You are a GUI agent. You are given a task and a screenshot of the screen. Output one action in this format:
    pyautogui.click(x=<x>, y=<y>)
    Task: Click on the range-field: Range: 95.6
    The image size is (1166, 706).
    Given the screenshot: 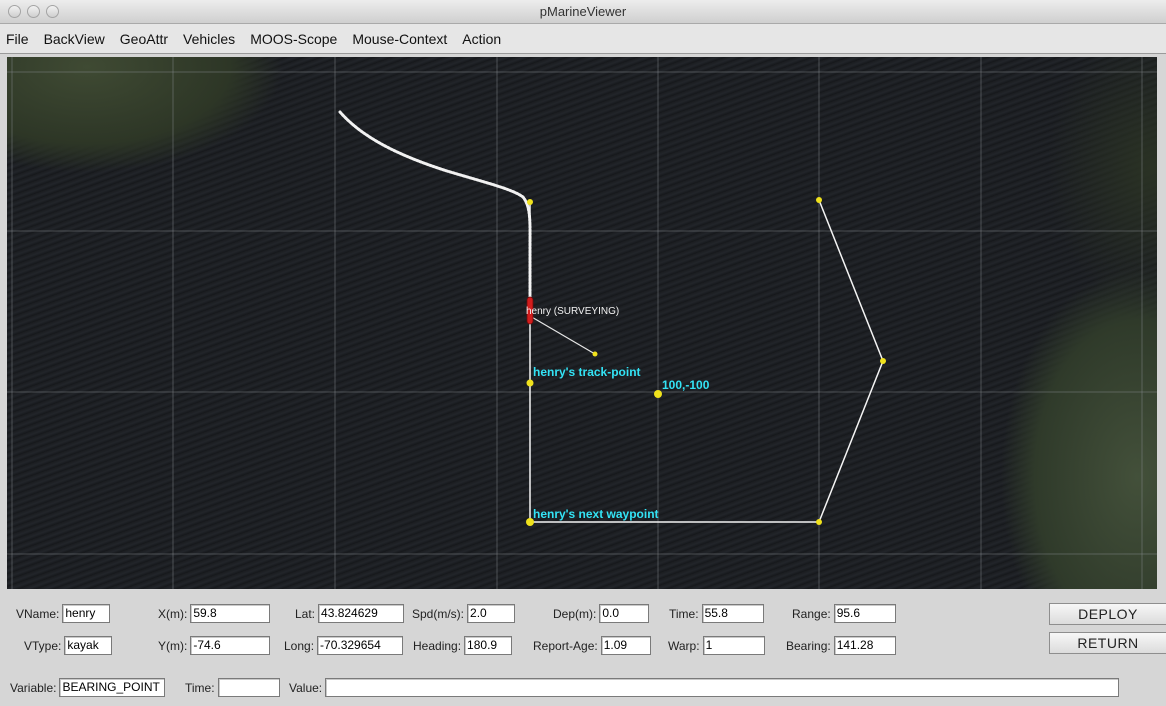 What is the action you would take?
    pyautogui.click(x=844, y=613)
    